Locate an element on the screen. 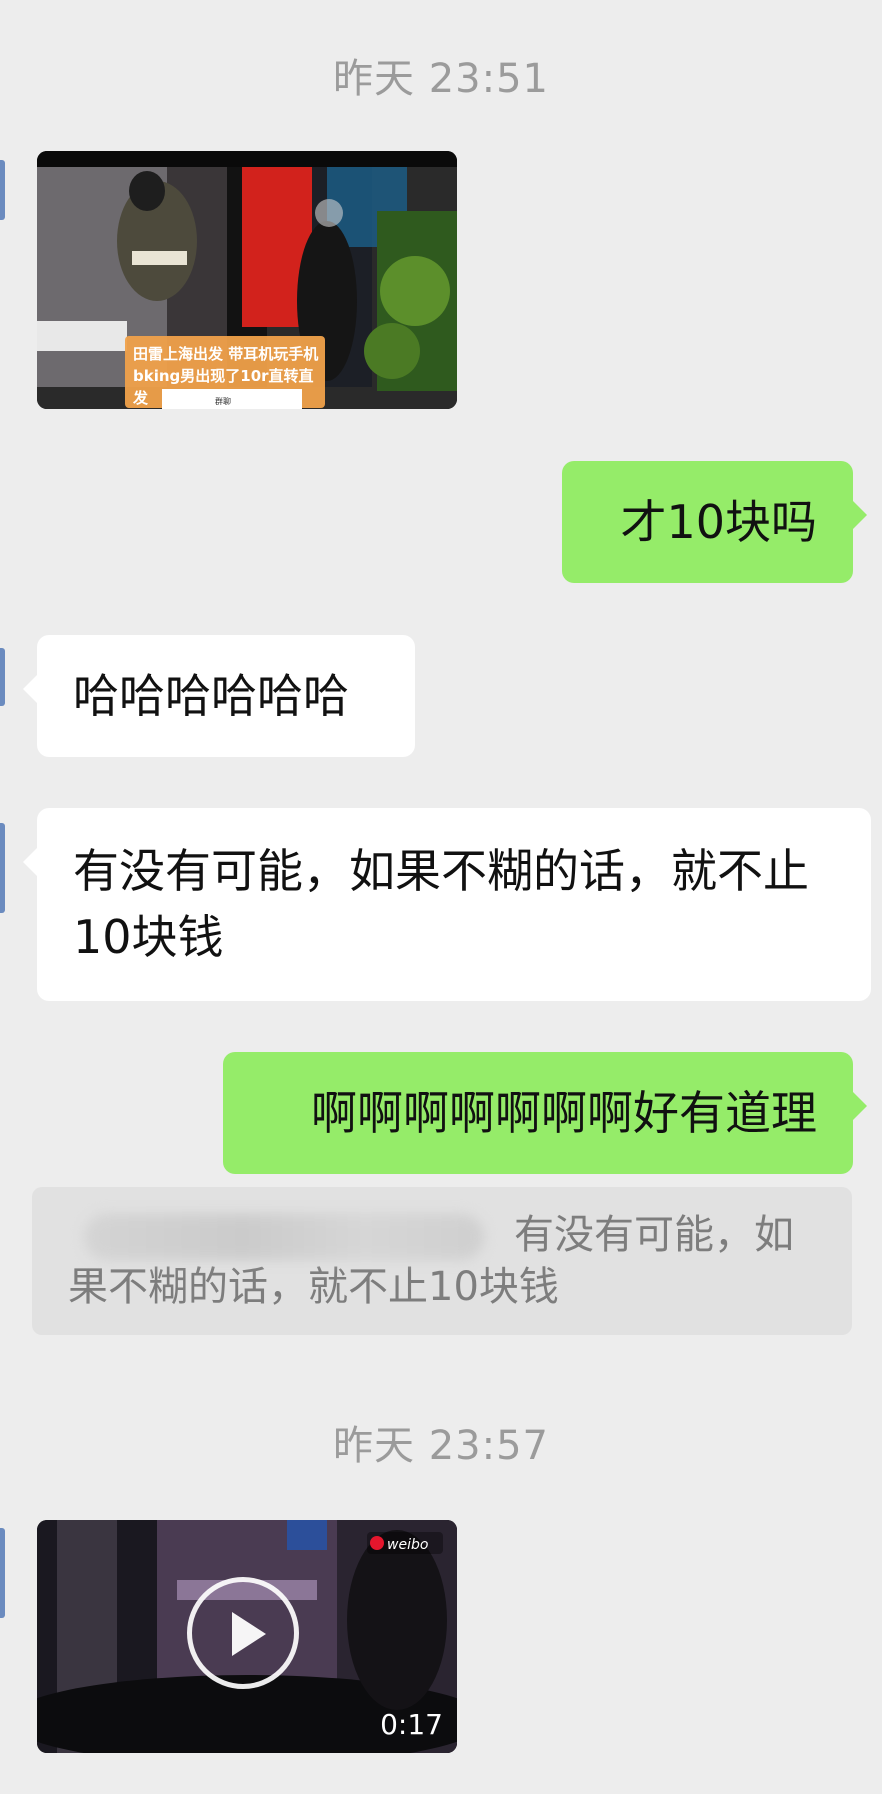  play-icon is located at coordinates (249, 1634).